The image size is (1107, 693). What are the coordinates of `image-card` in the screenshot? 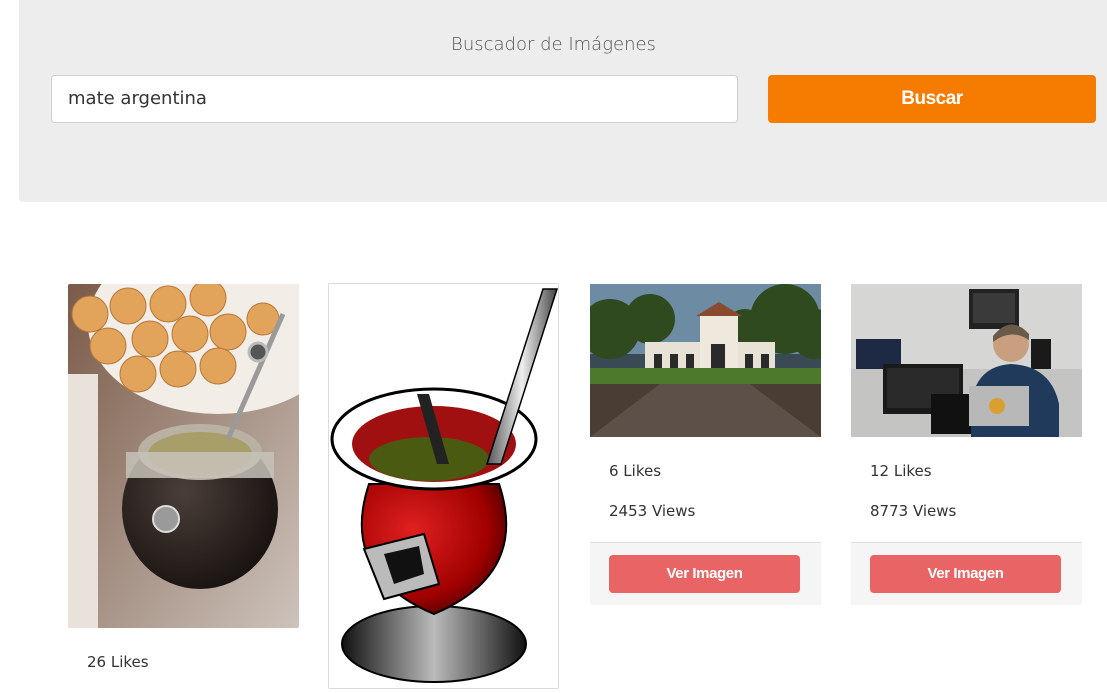 It's located at (443, 486).